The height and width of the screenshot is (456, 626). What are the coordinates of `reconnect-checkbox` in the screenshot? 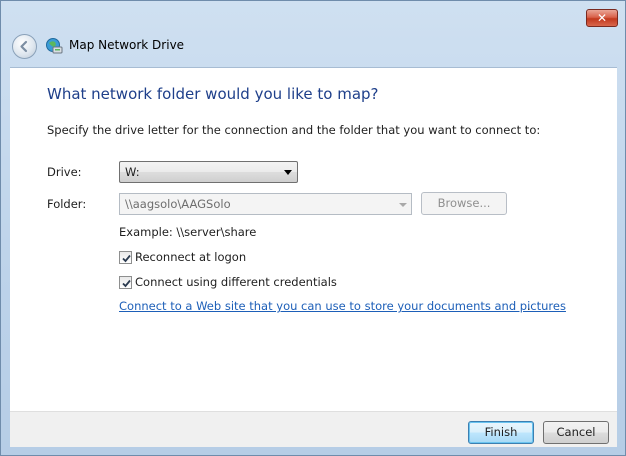 It's located at (125, 257).